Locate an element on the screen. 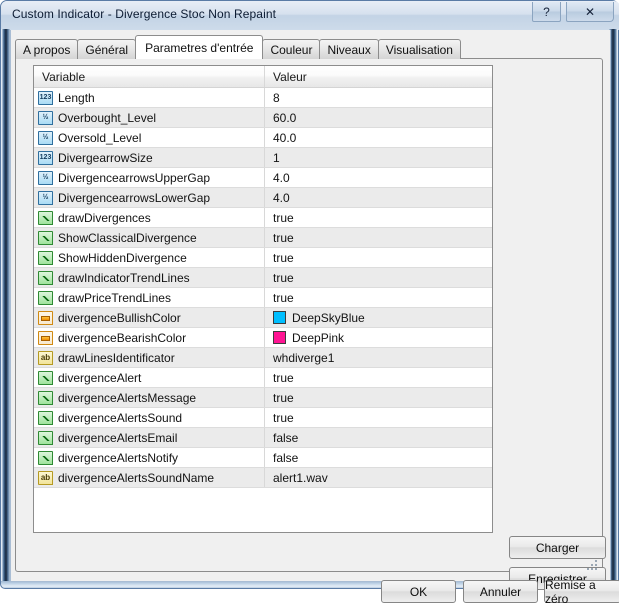 Image resolution: width=619 pixels, height=606 pixels. load-button-label: Charger is located at coordinates (557, 547).